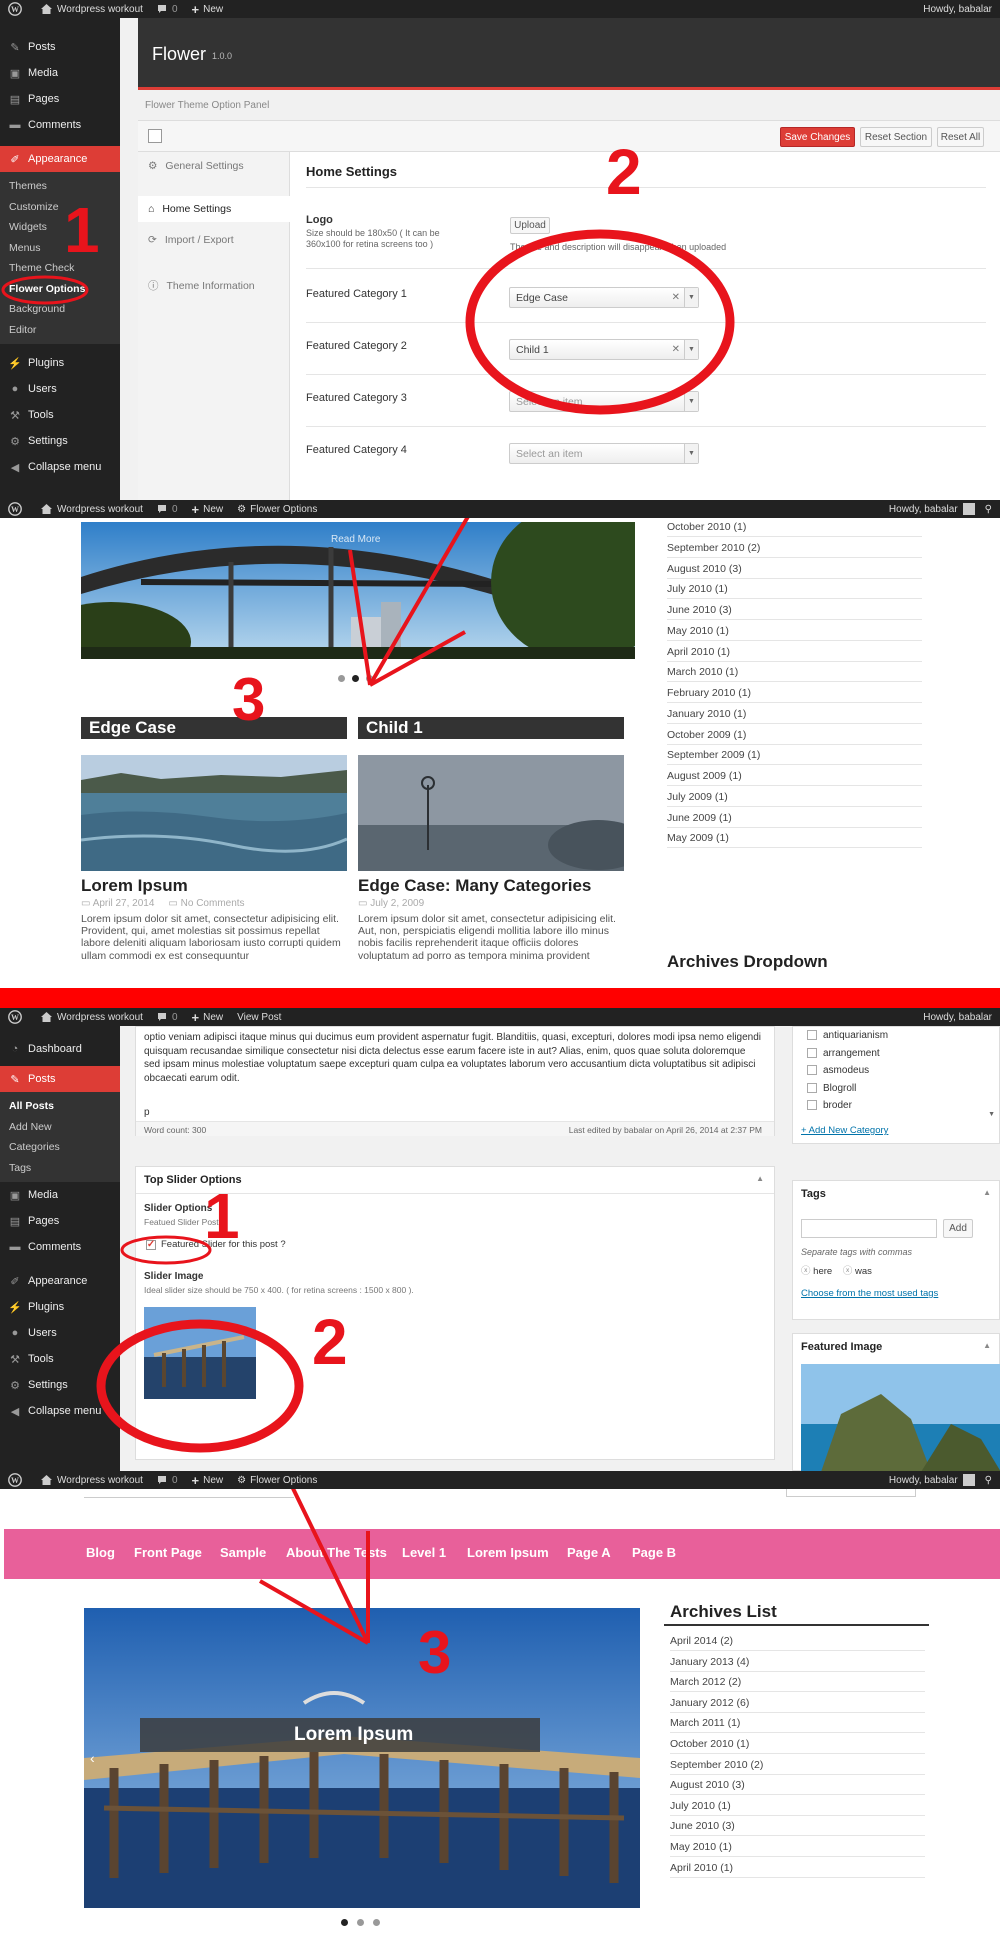 Image resolution: width=1000 pixels, height=1945 pixels. Describe the element at coordinates (991, 1114) in the screenshot. I see `scroll-arrow-icon: ▼` at that location.